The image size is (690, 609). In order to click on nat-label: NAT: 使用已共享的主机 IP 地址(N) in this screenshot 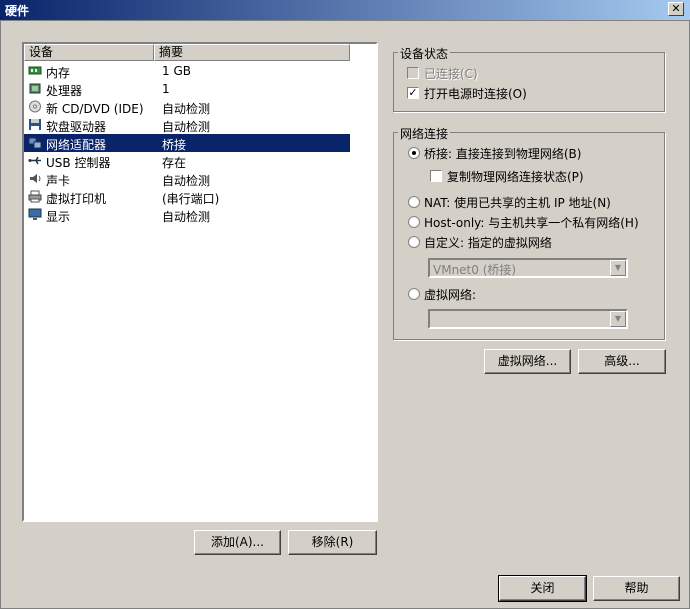, I will do `click(517, 203)`.